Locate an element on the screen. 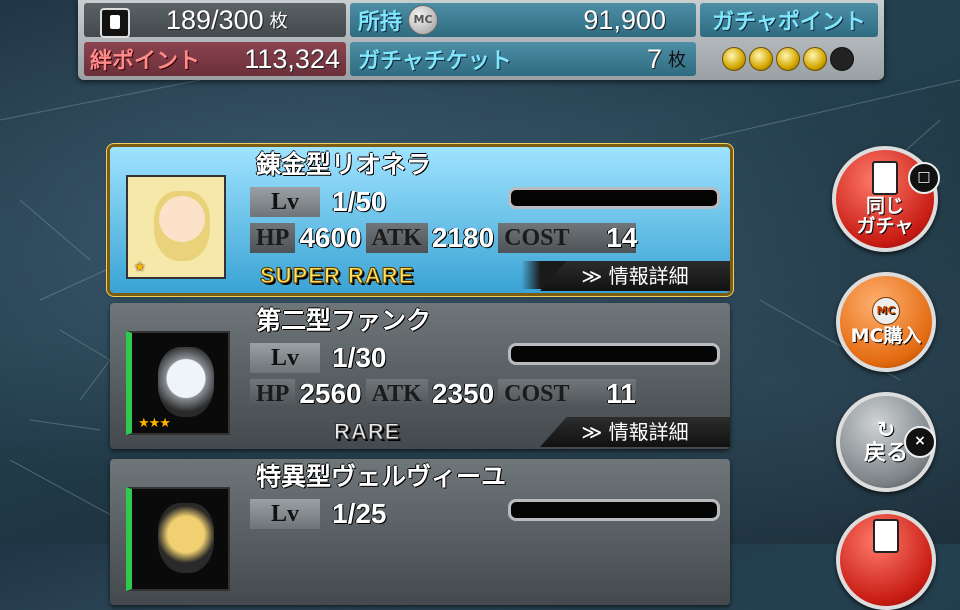 This screenshot has width=960, height=610. mc-buy-button: MC MC購入 is located at coordinates (886, 322).